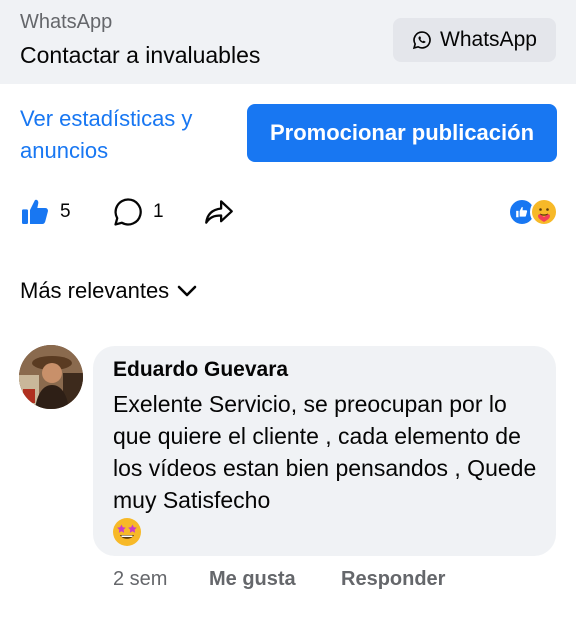  Describe the element at coordinates (421, 40) in the screenshot. I see `whatsapp-icon` at that location.